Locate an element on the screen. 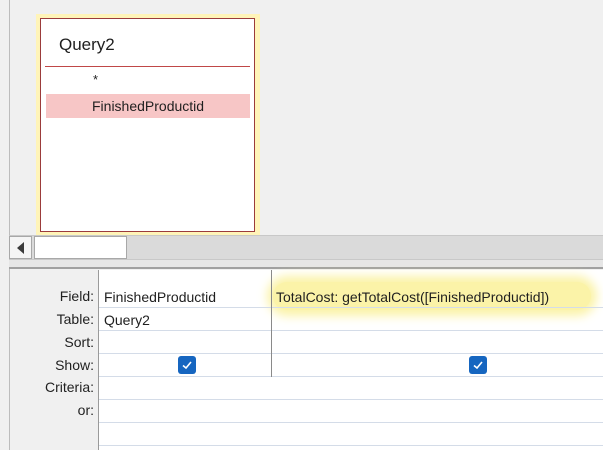 Image resolution: width=603 pixels, height=450 pixels. col2-show-checkbox is located at coordinates (478, 365).